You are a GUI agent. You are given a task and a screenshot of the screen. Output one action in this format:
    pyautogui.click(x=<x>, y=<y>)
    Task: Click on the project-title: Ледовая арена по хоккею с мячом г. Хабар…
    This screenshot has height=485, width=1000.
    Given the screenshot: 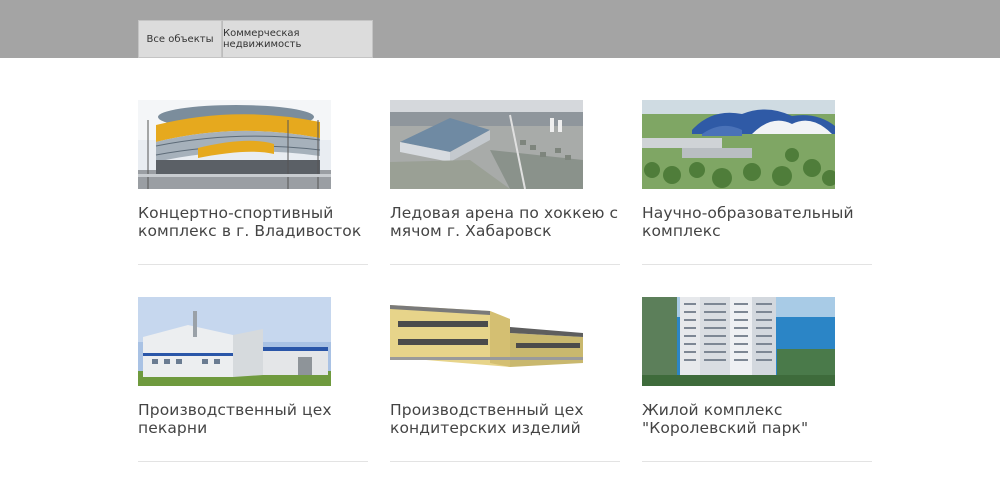 What is the action you would take?
    pyautogui.click(x=504, y=222)
    